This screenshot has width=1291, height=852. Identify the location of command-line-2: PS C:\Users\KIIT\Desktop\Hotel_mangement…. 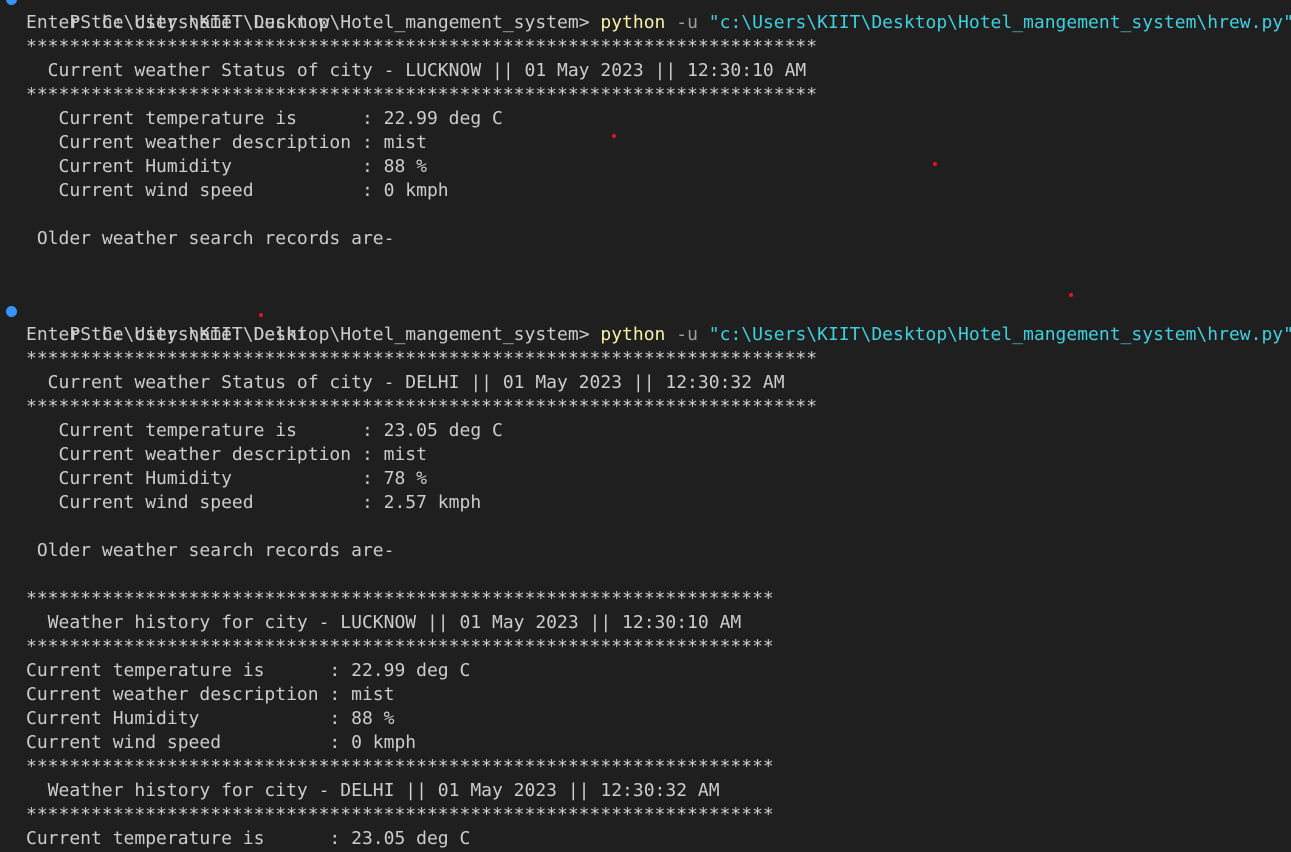
(645, 322).